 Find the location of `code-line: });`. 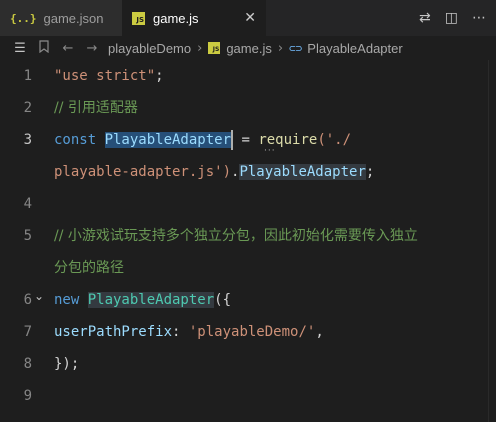

code-line: }); is located at coordinates (66, 364).